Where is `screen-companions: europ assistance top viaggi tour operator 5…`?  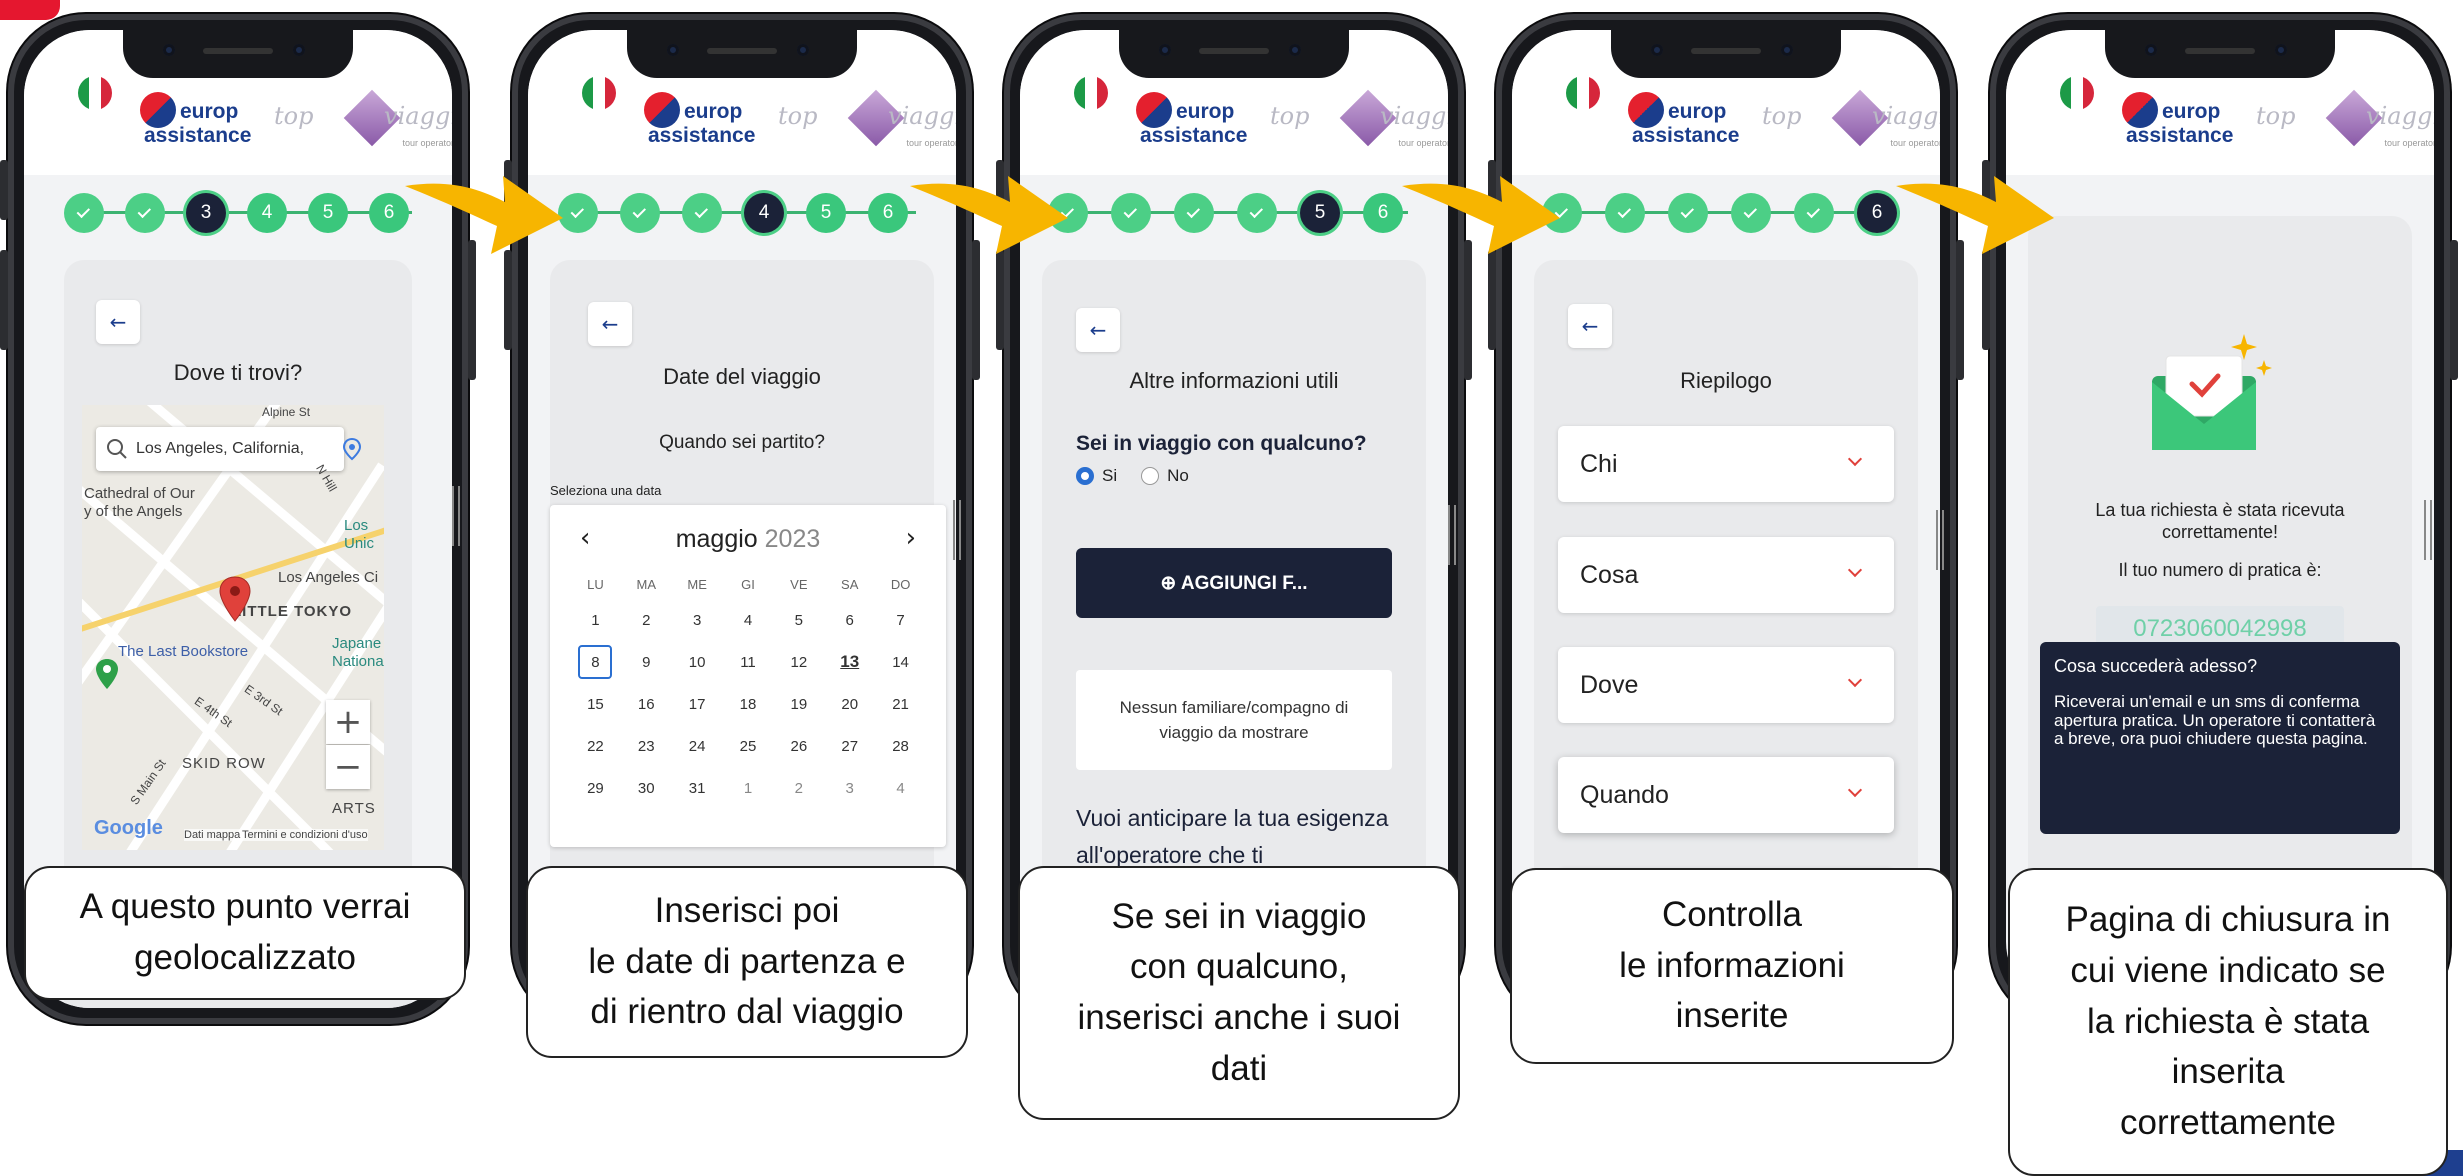
screen-companions: europ assistance top viaggi tour operator 5… is located at coordinates (1234, 519).